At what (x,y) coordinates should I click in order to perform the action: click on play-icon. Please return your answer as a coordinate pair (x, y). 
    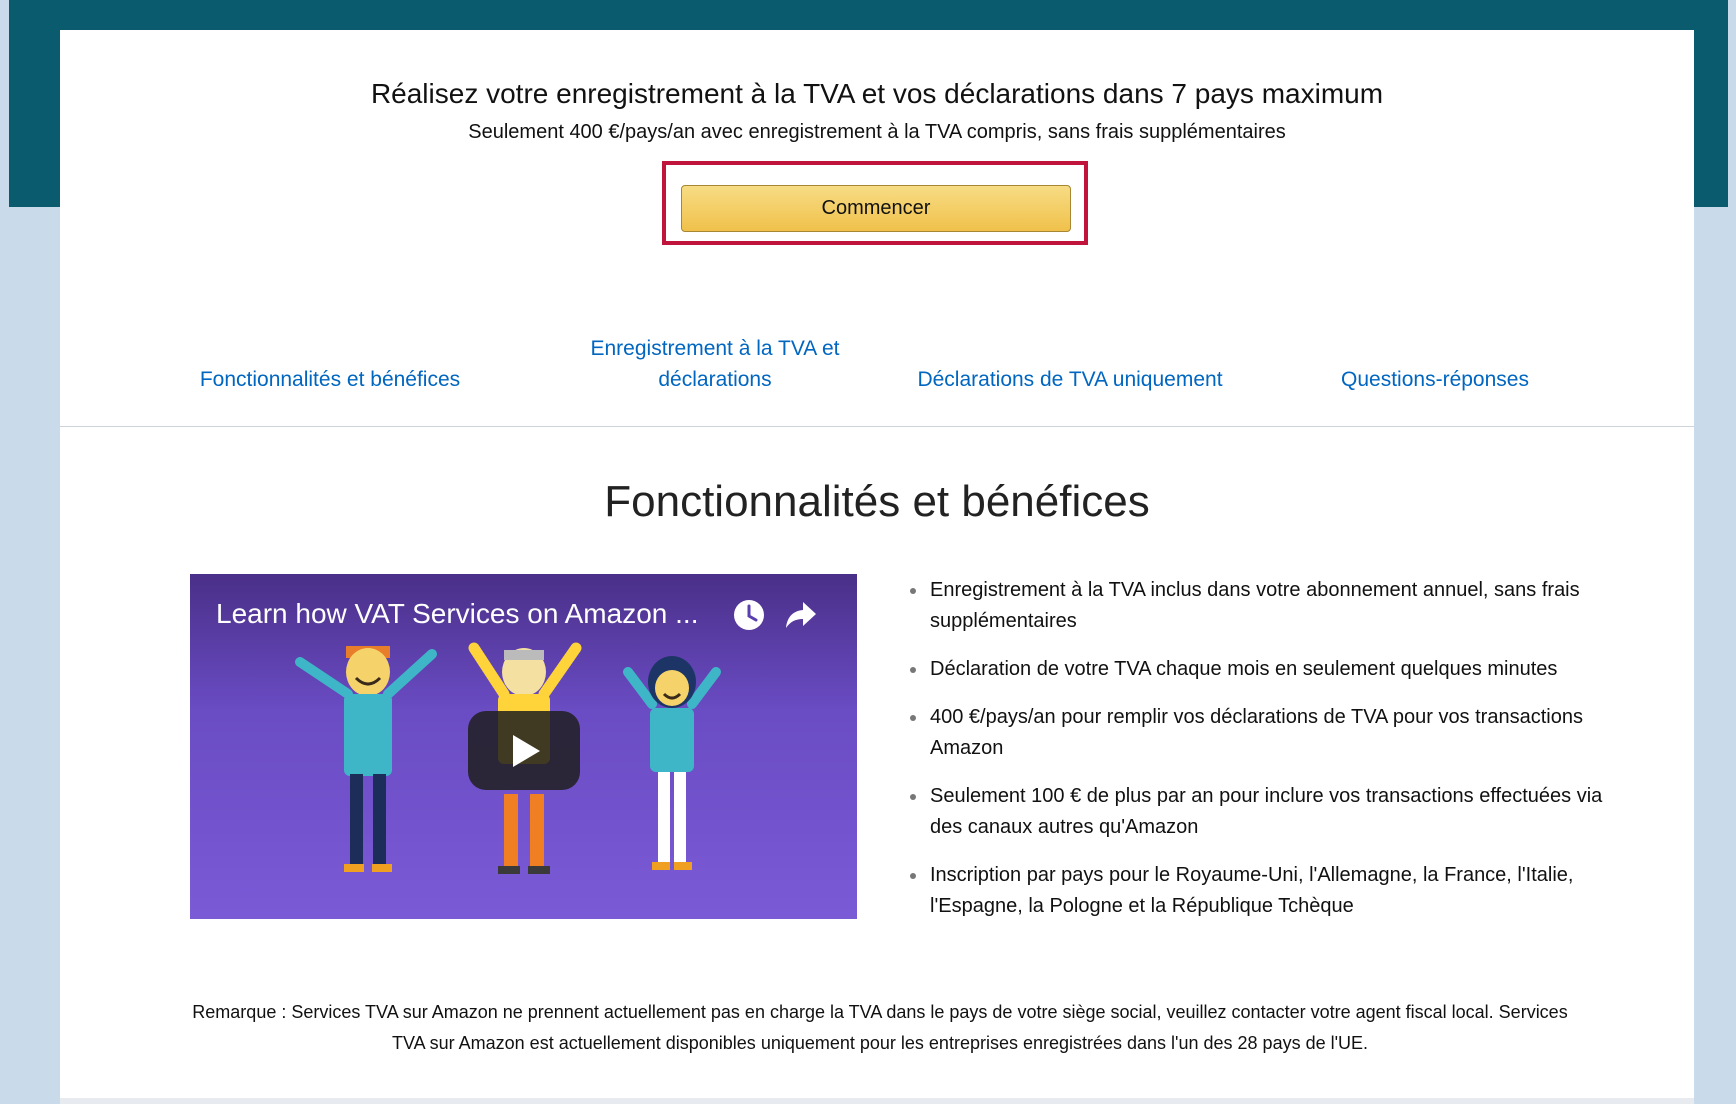
    Looking at the image, I should click on (526, 751).